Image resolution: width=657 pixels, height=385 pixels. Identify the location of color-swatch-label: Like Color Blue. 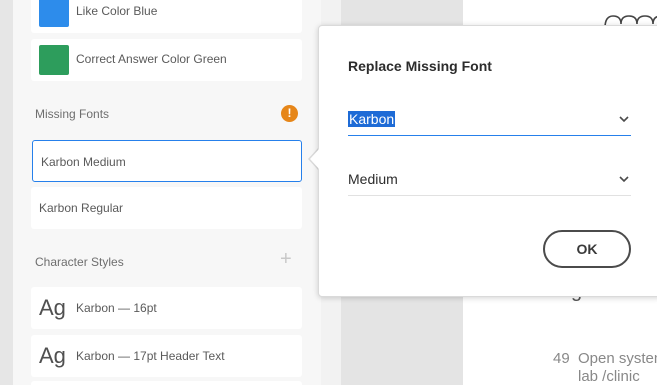
(117, 11).